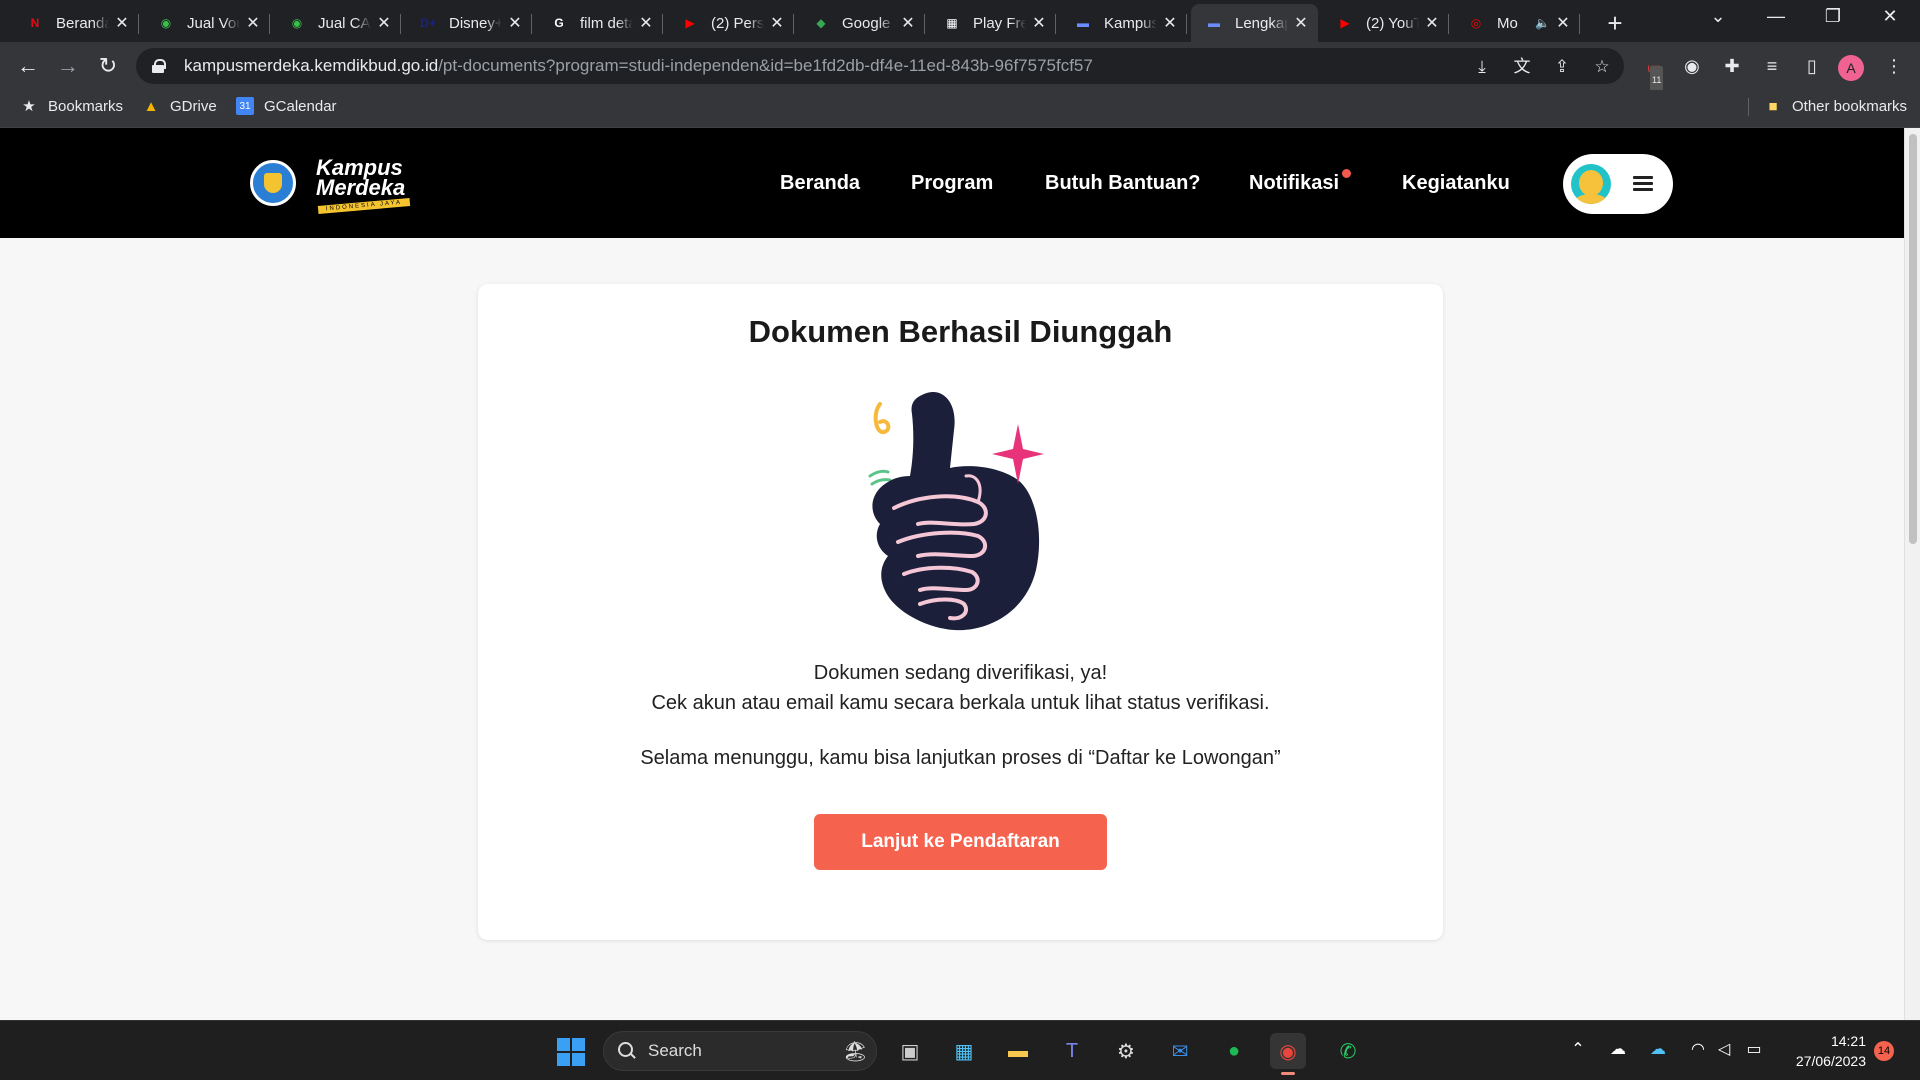 The image size is (1920, 1080). I want to click on browser-tab: ▬ Kampus ✕, so click(1123, 23).